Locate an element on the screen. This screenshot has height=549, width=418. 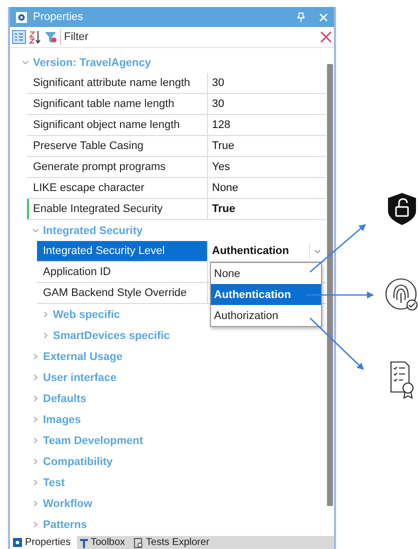
hammer-icon is located at coordinates (84, 543).